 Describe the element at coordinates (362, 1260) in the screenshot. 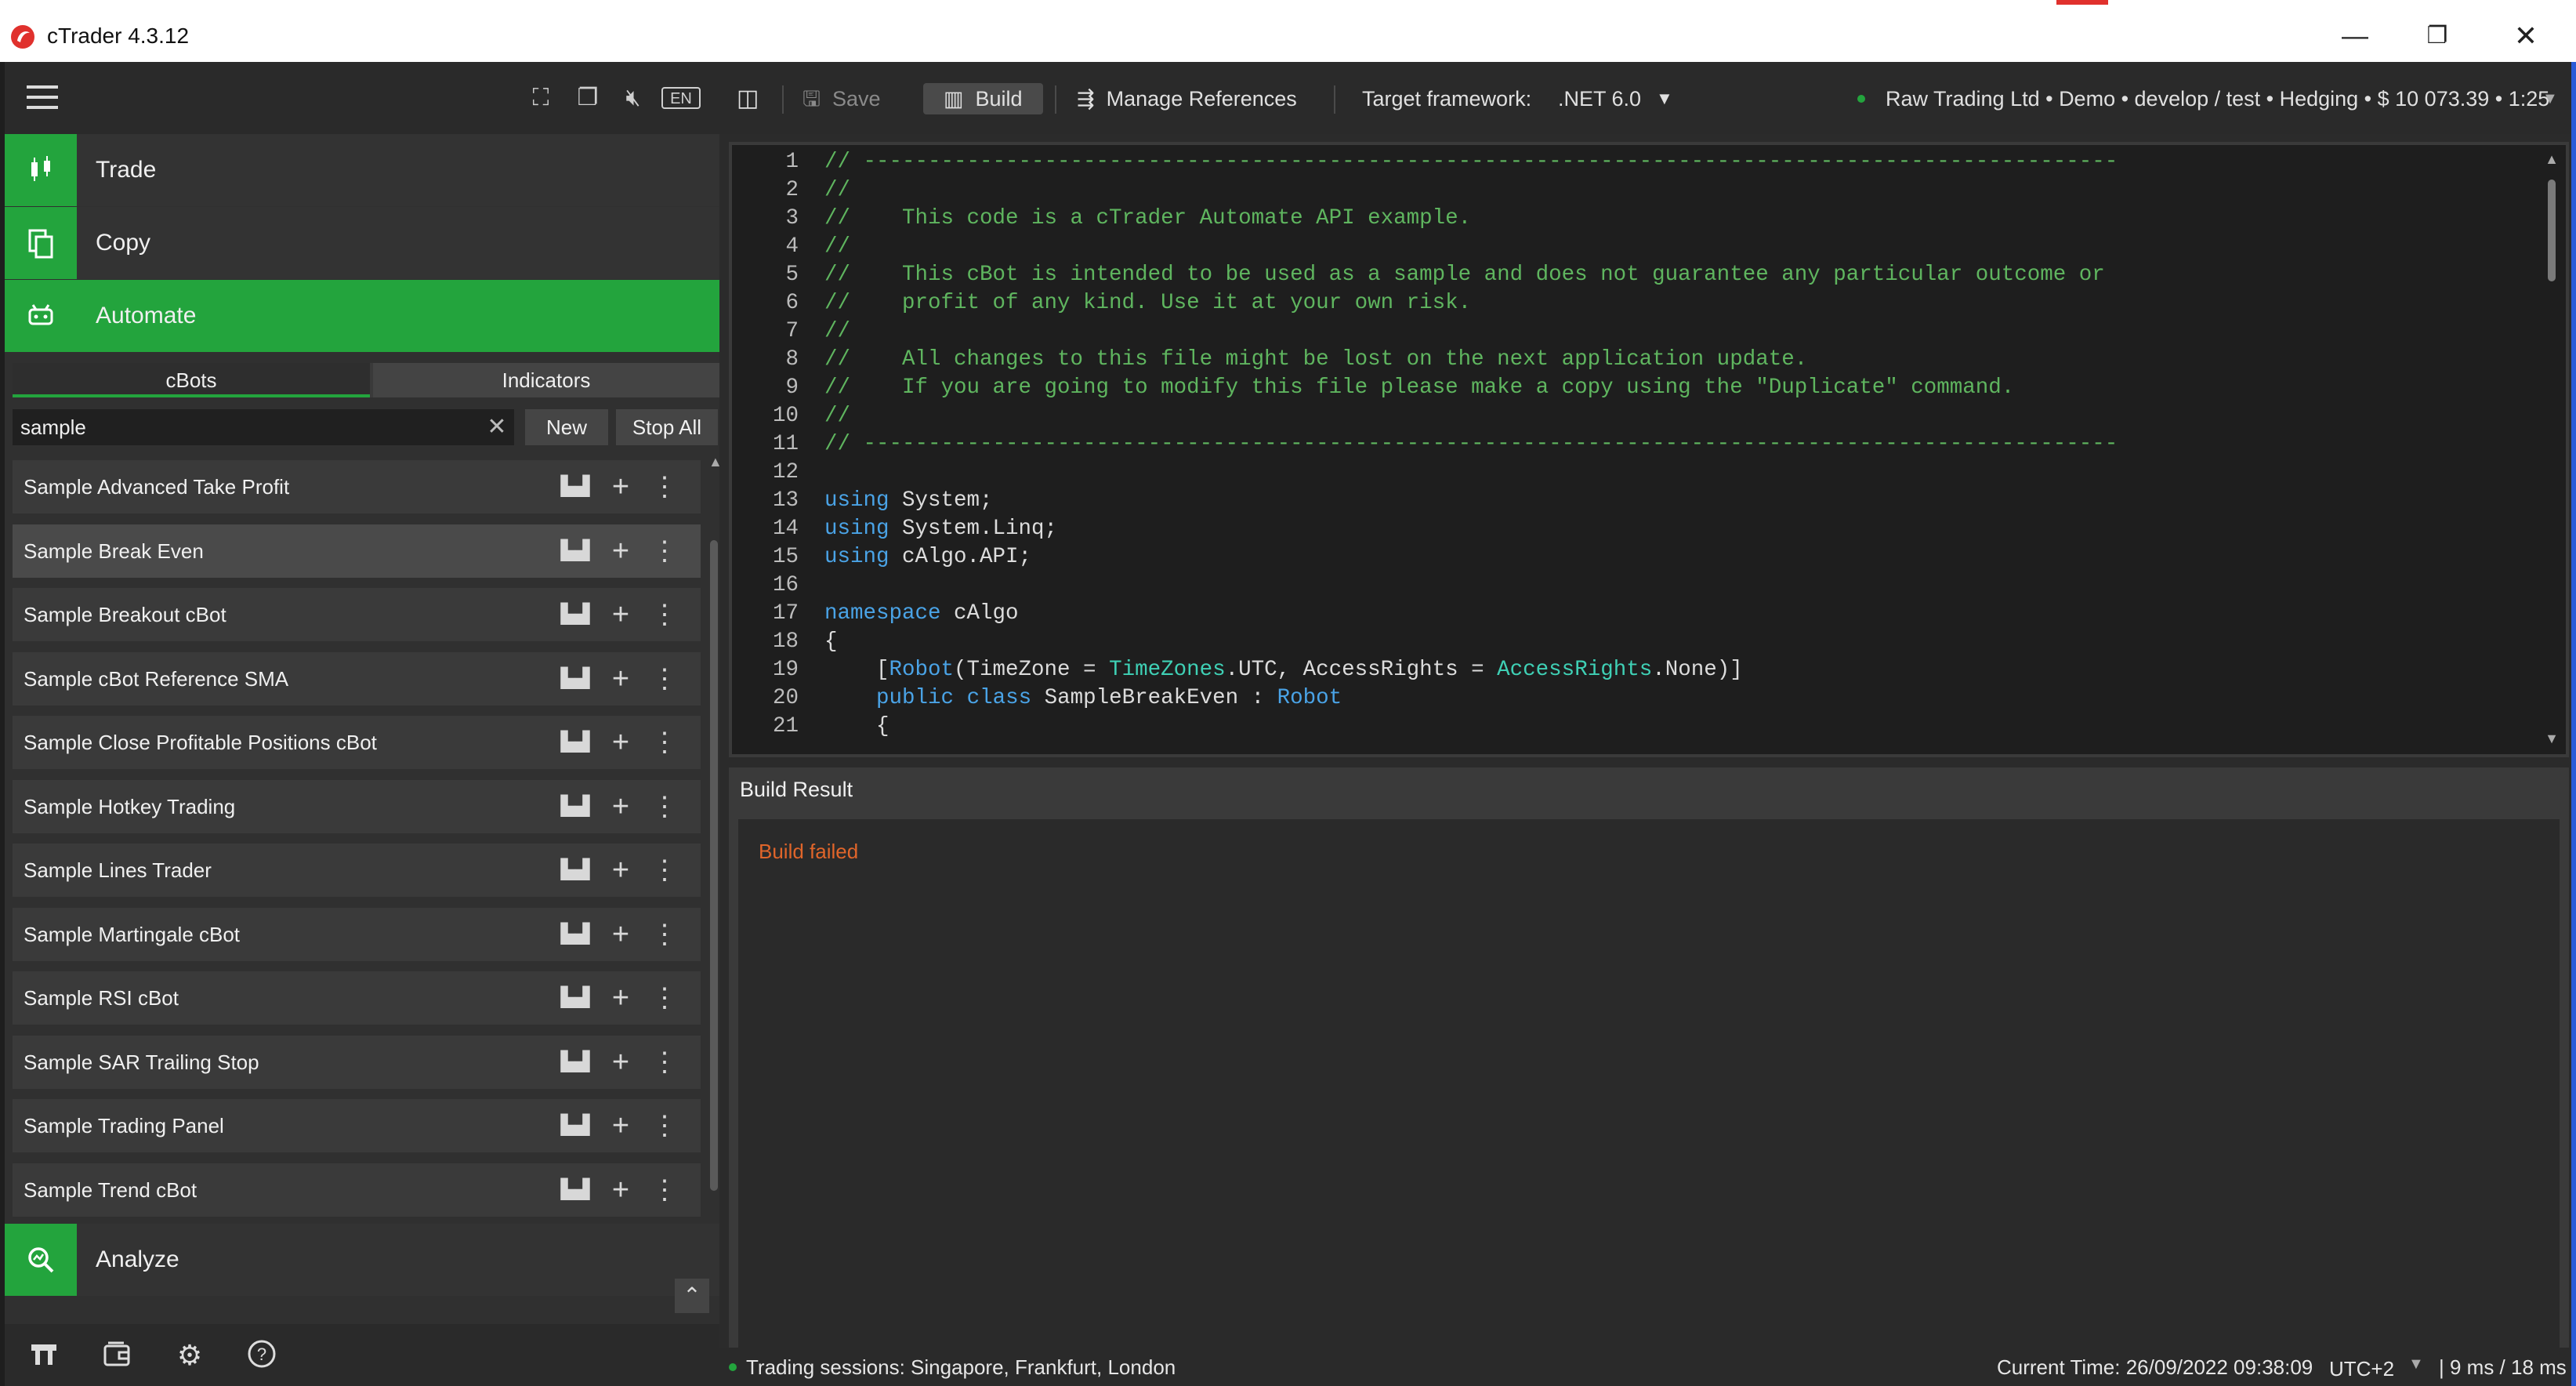

I see `nav-analyze: Analyze` at that location.